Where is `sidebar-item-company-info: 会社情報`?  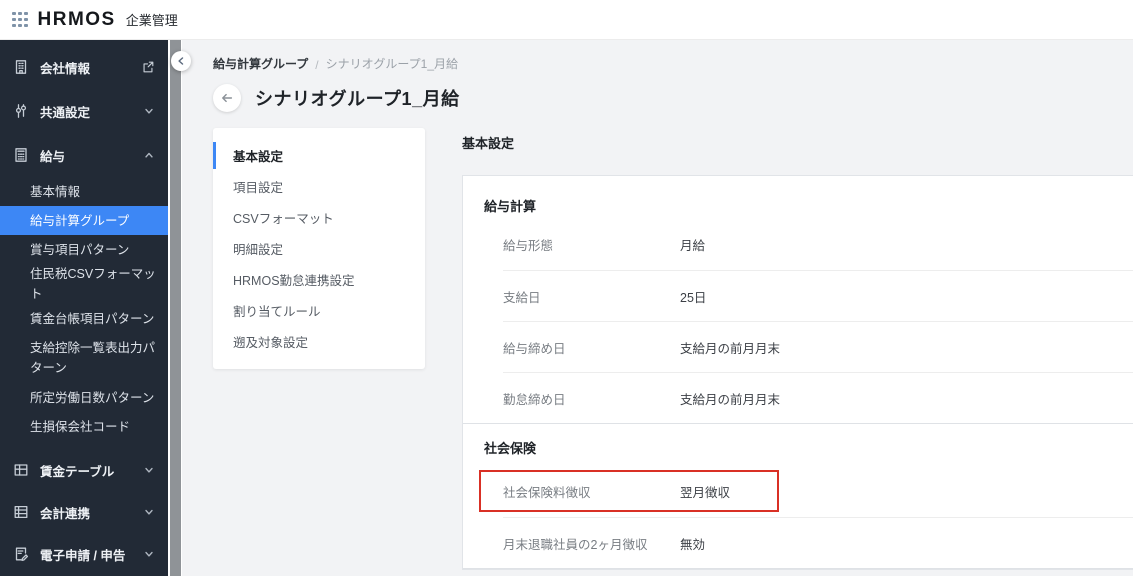 sidebar-item-company-info: 会社情報 is located at coordinates (84, 67).